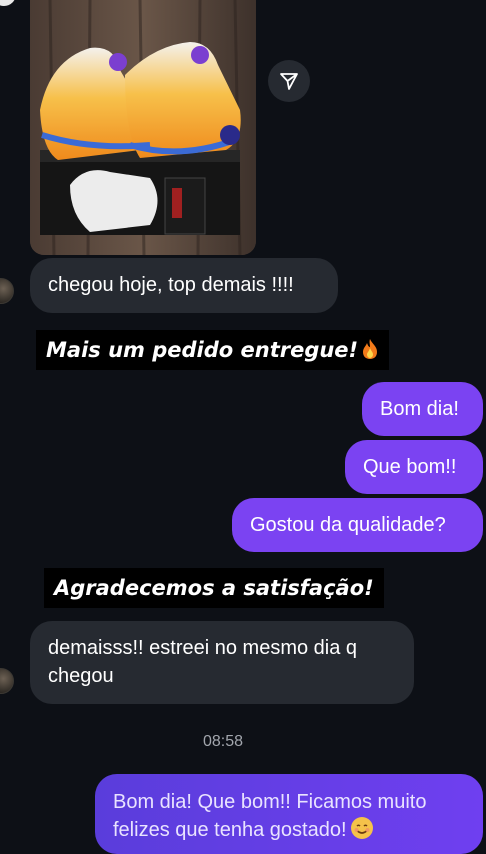 The height and width of the screenshot is (854, 486). I want to click on message-text-line-with-emoji: felizes que tenha gostado!, so click(289, 830).